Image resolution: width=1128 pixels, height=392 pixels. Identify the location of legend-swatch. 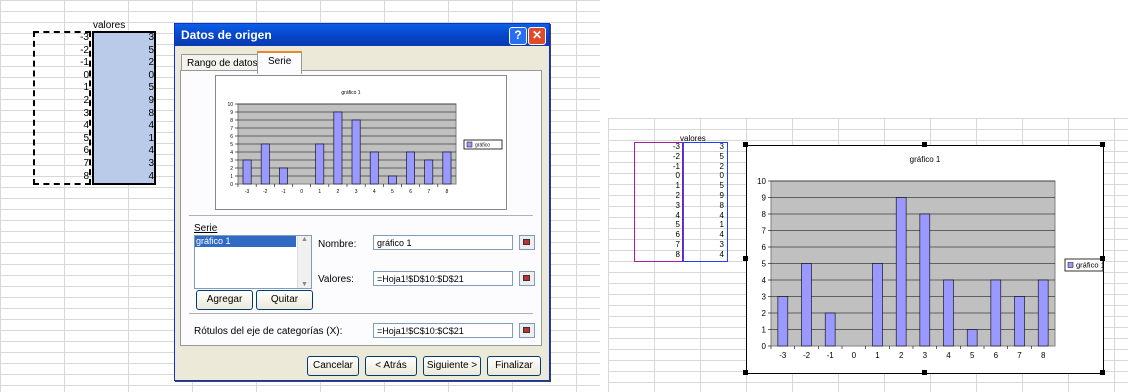
(469, 144).